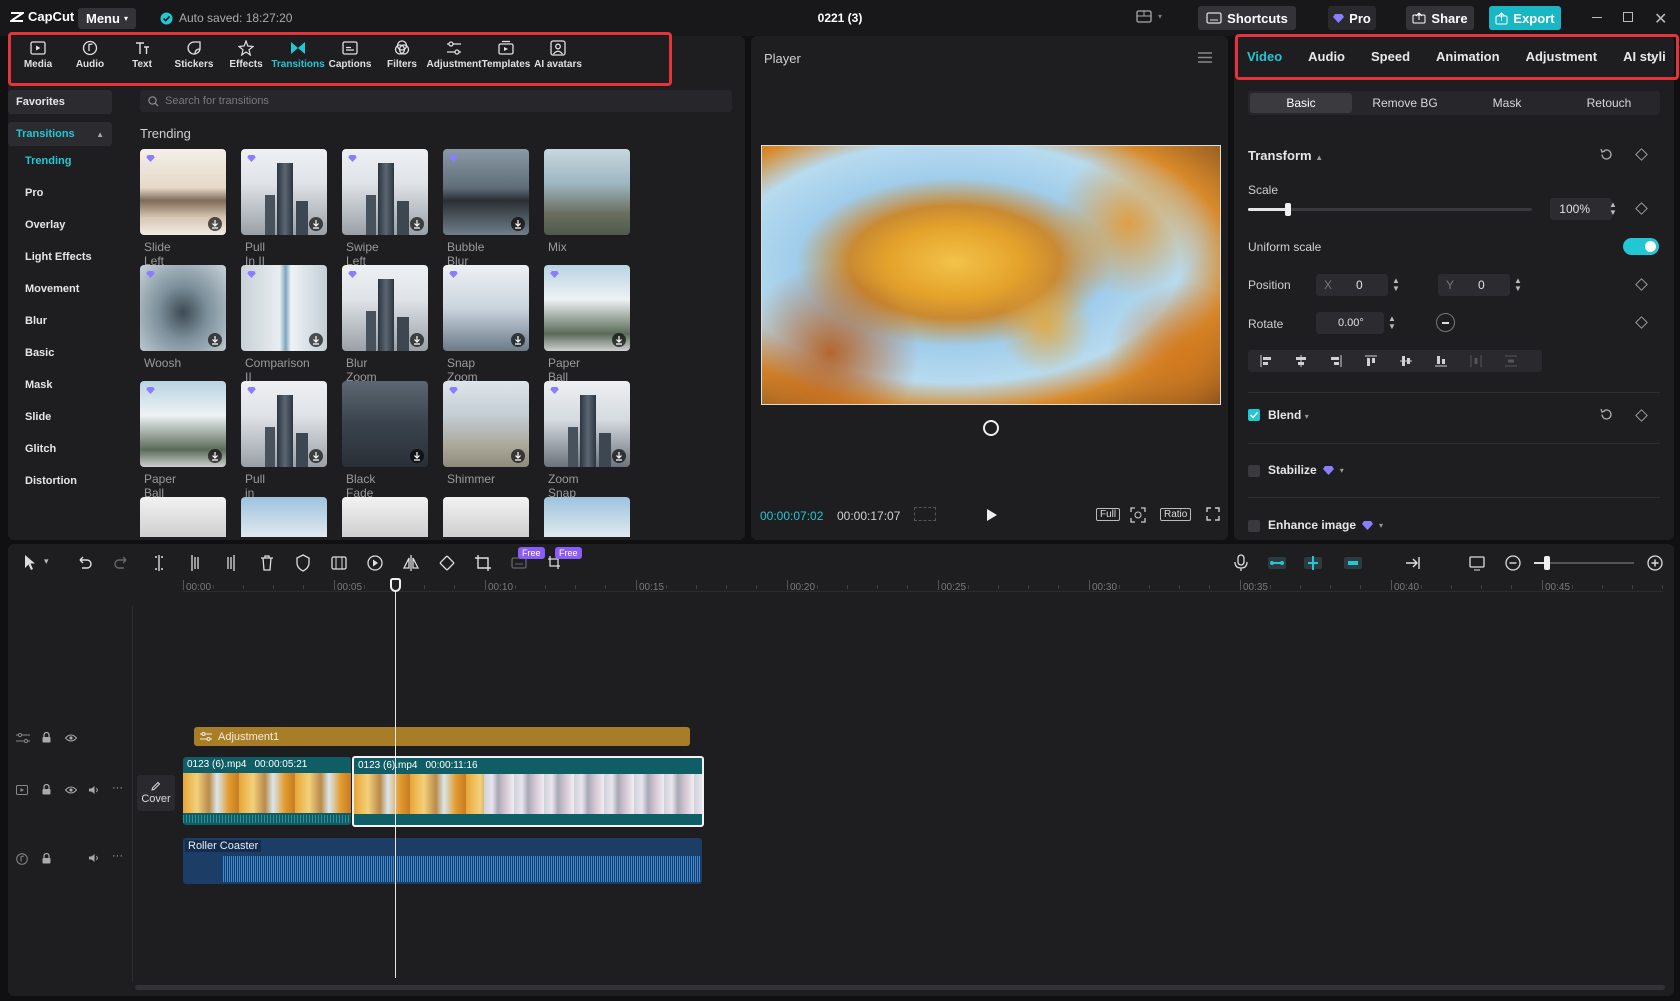 This screenshot has width=1680, height=1001. Describe the element at coordinates (1525, 18) in the screenshot. I see `export-button: Export` at that location.